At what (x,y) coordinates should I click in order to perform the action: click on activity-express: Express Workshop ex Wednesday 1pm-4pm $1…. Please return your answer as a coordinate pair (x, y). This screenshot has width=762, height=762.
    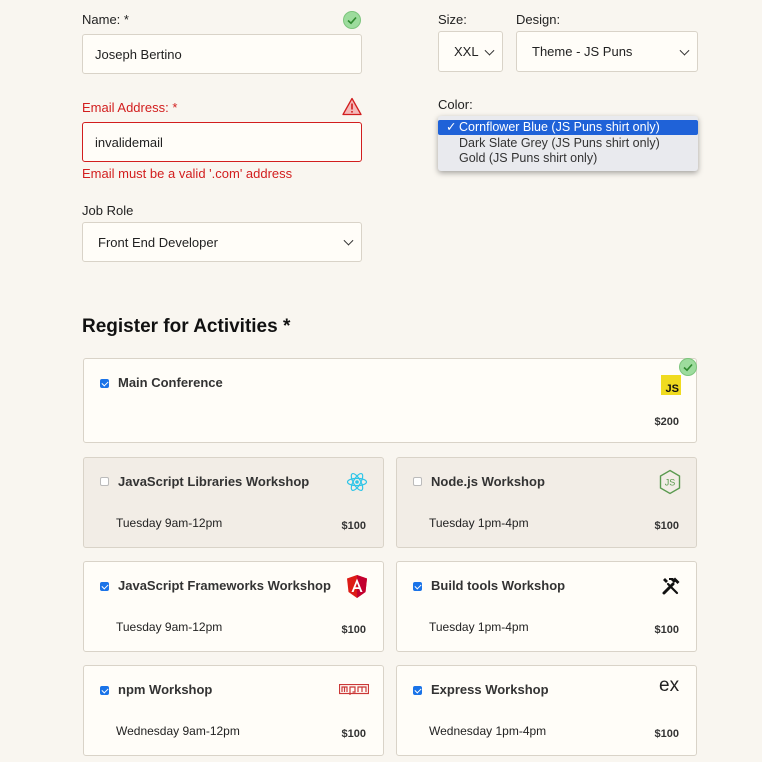
    Looking at the image, I should click on (546, 710).